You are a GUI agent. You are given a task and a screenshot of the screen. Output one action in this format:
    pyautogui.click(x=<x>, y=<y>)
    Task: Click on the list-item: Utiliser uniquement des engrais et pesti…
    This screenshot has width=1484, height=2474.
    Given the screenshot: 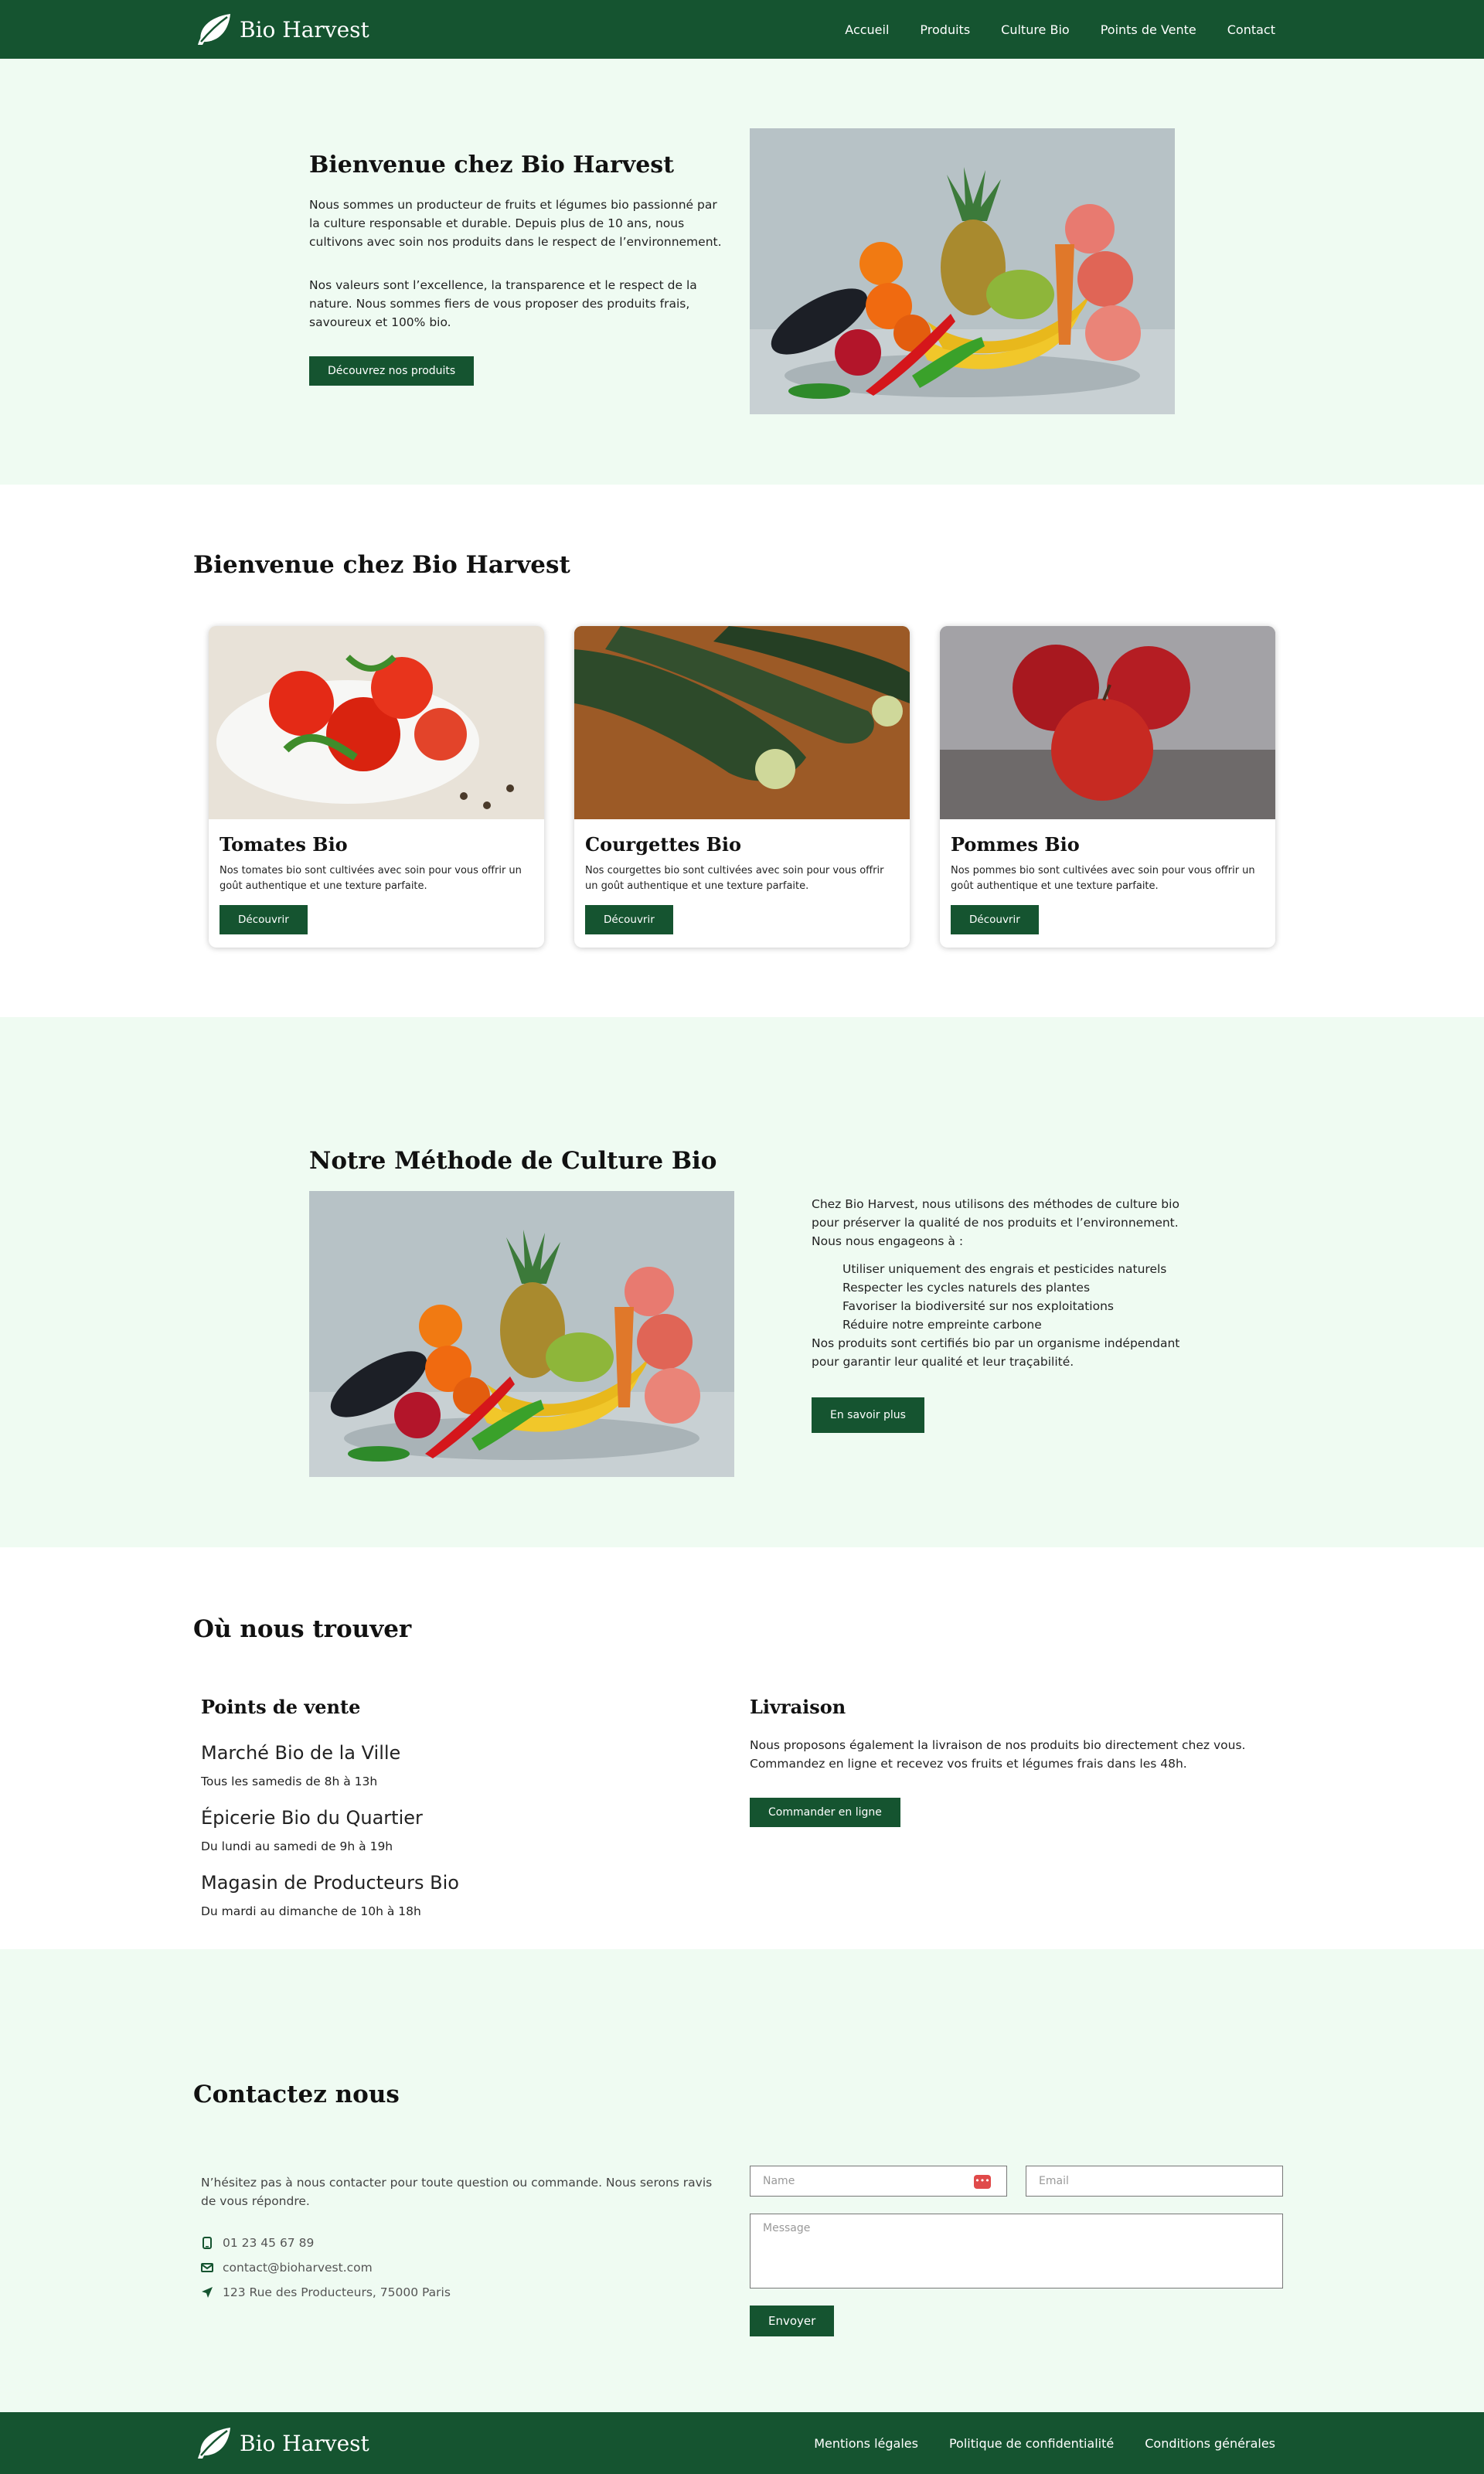 What is the action you would take?
    pyautogui.click(x=1004, y=1269)
    